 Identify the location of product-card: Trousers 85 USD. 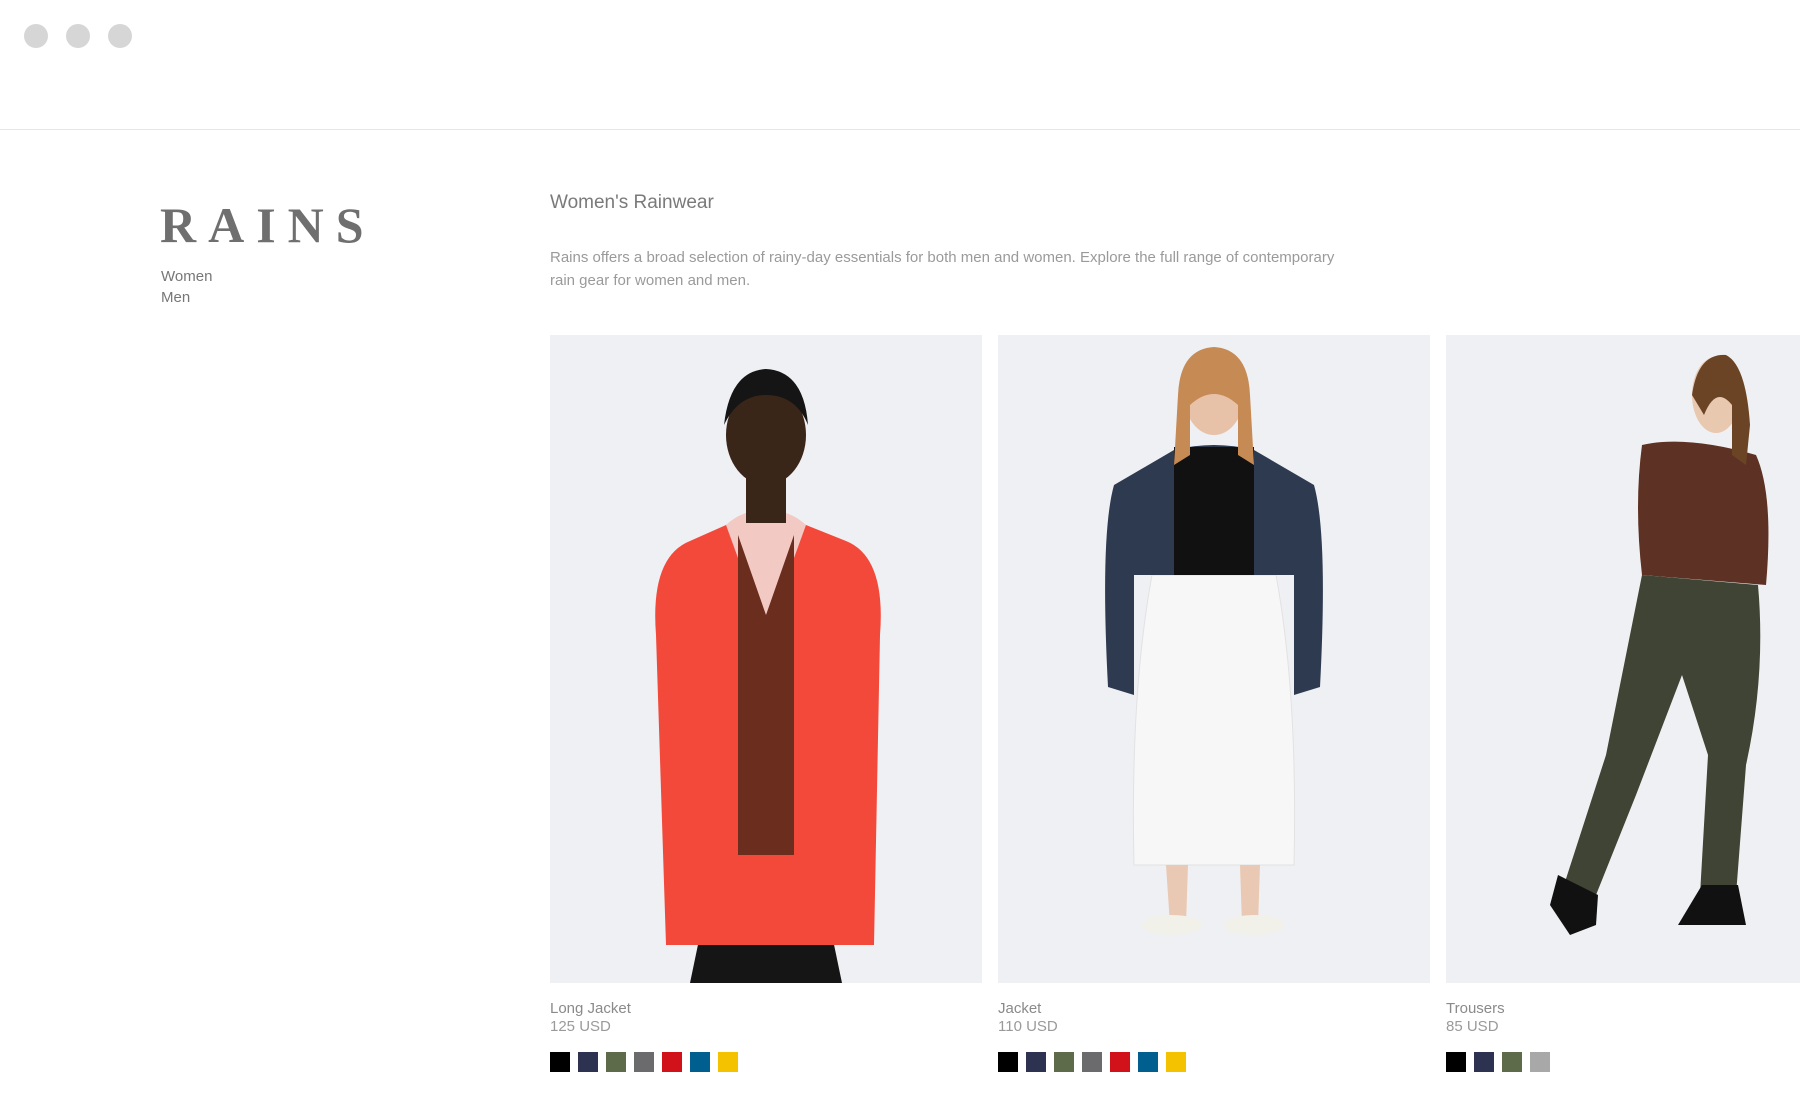
(1623, 703).